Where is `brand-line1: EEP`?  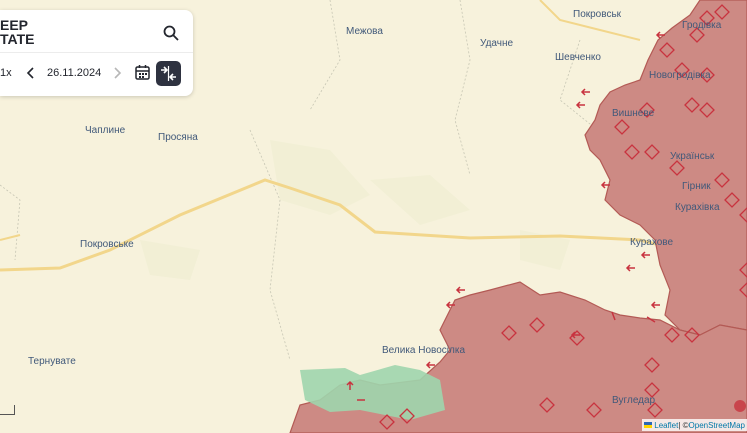
brand-line1: EEP is located at coordinates (14, 25).